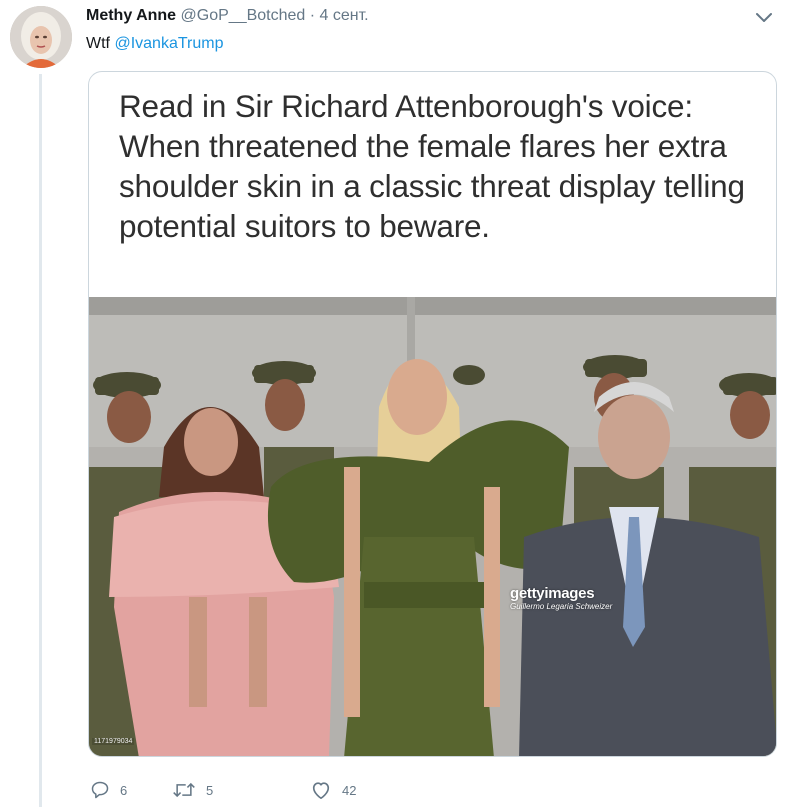 Image resolution: width=800 pixels, height=807 pixels. What do you see at coordinates (290, 790) in the screenshot?
I see `action-bar: 6 5 42` at bounding box center [290, 790].